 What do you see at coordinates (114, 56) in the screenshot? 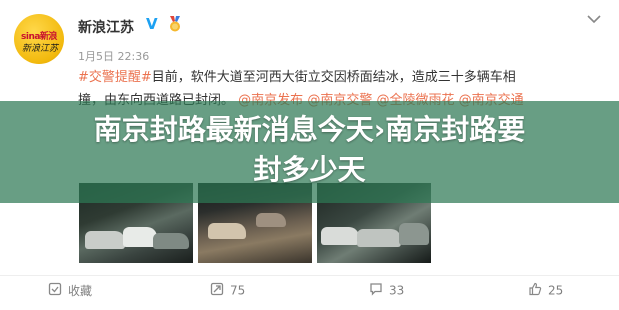
I see `post-time: 1月5日 22:36` at bounding box center [114, 56].